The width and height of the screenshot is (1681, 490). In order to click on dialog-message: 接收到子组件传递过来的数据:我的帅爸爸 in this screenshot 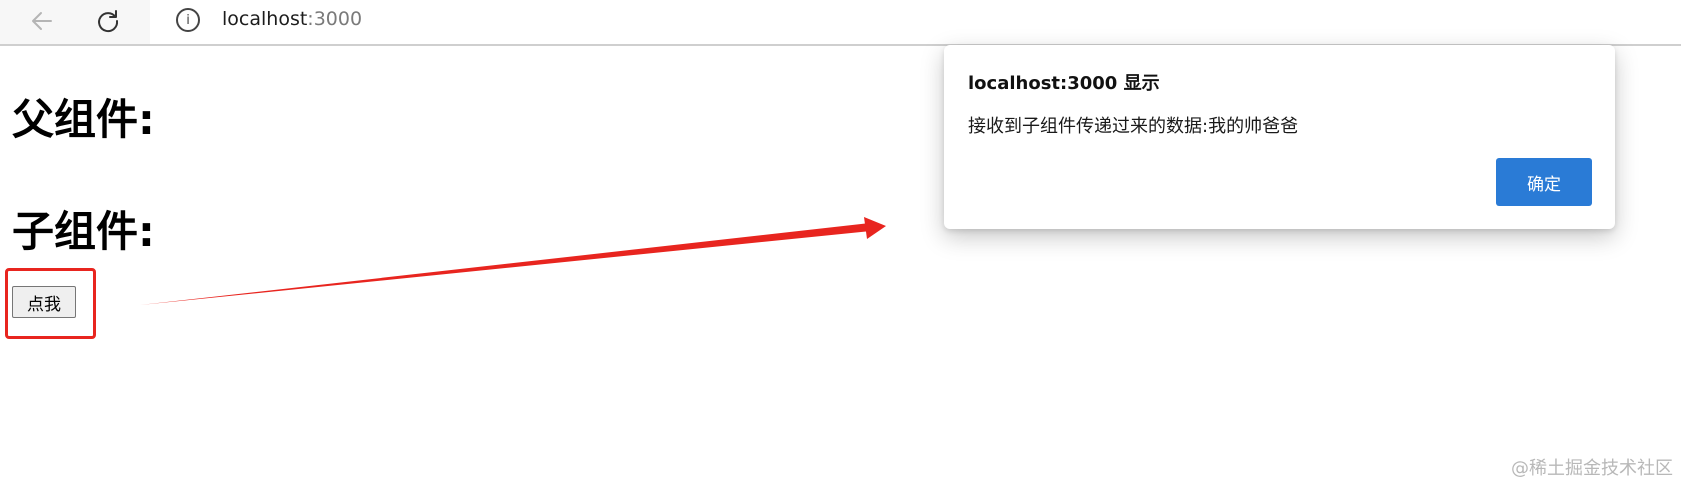, I will do `click(1133, 126)`.